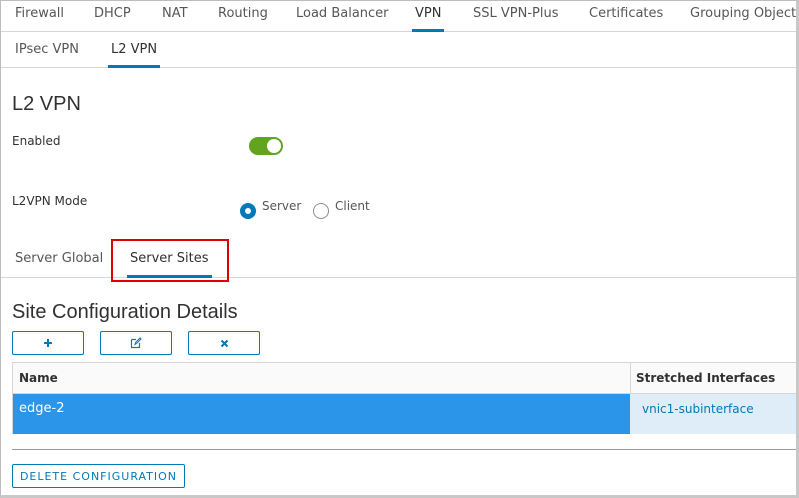 Image resolution: width=799 pixels, height=498 pixels. I want to click on edit-site-button, so click(136, 343).